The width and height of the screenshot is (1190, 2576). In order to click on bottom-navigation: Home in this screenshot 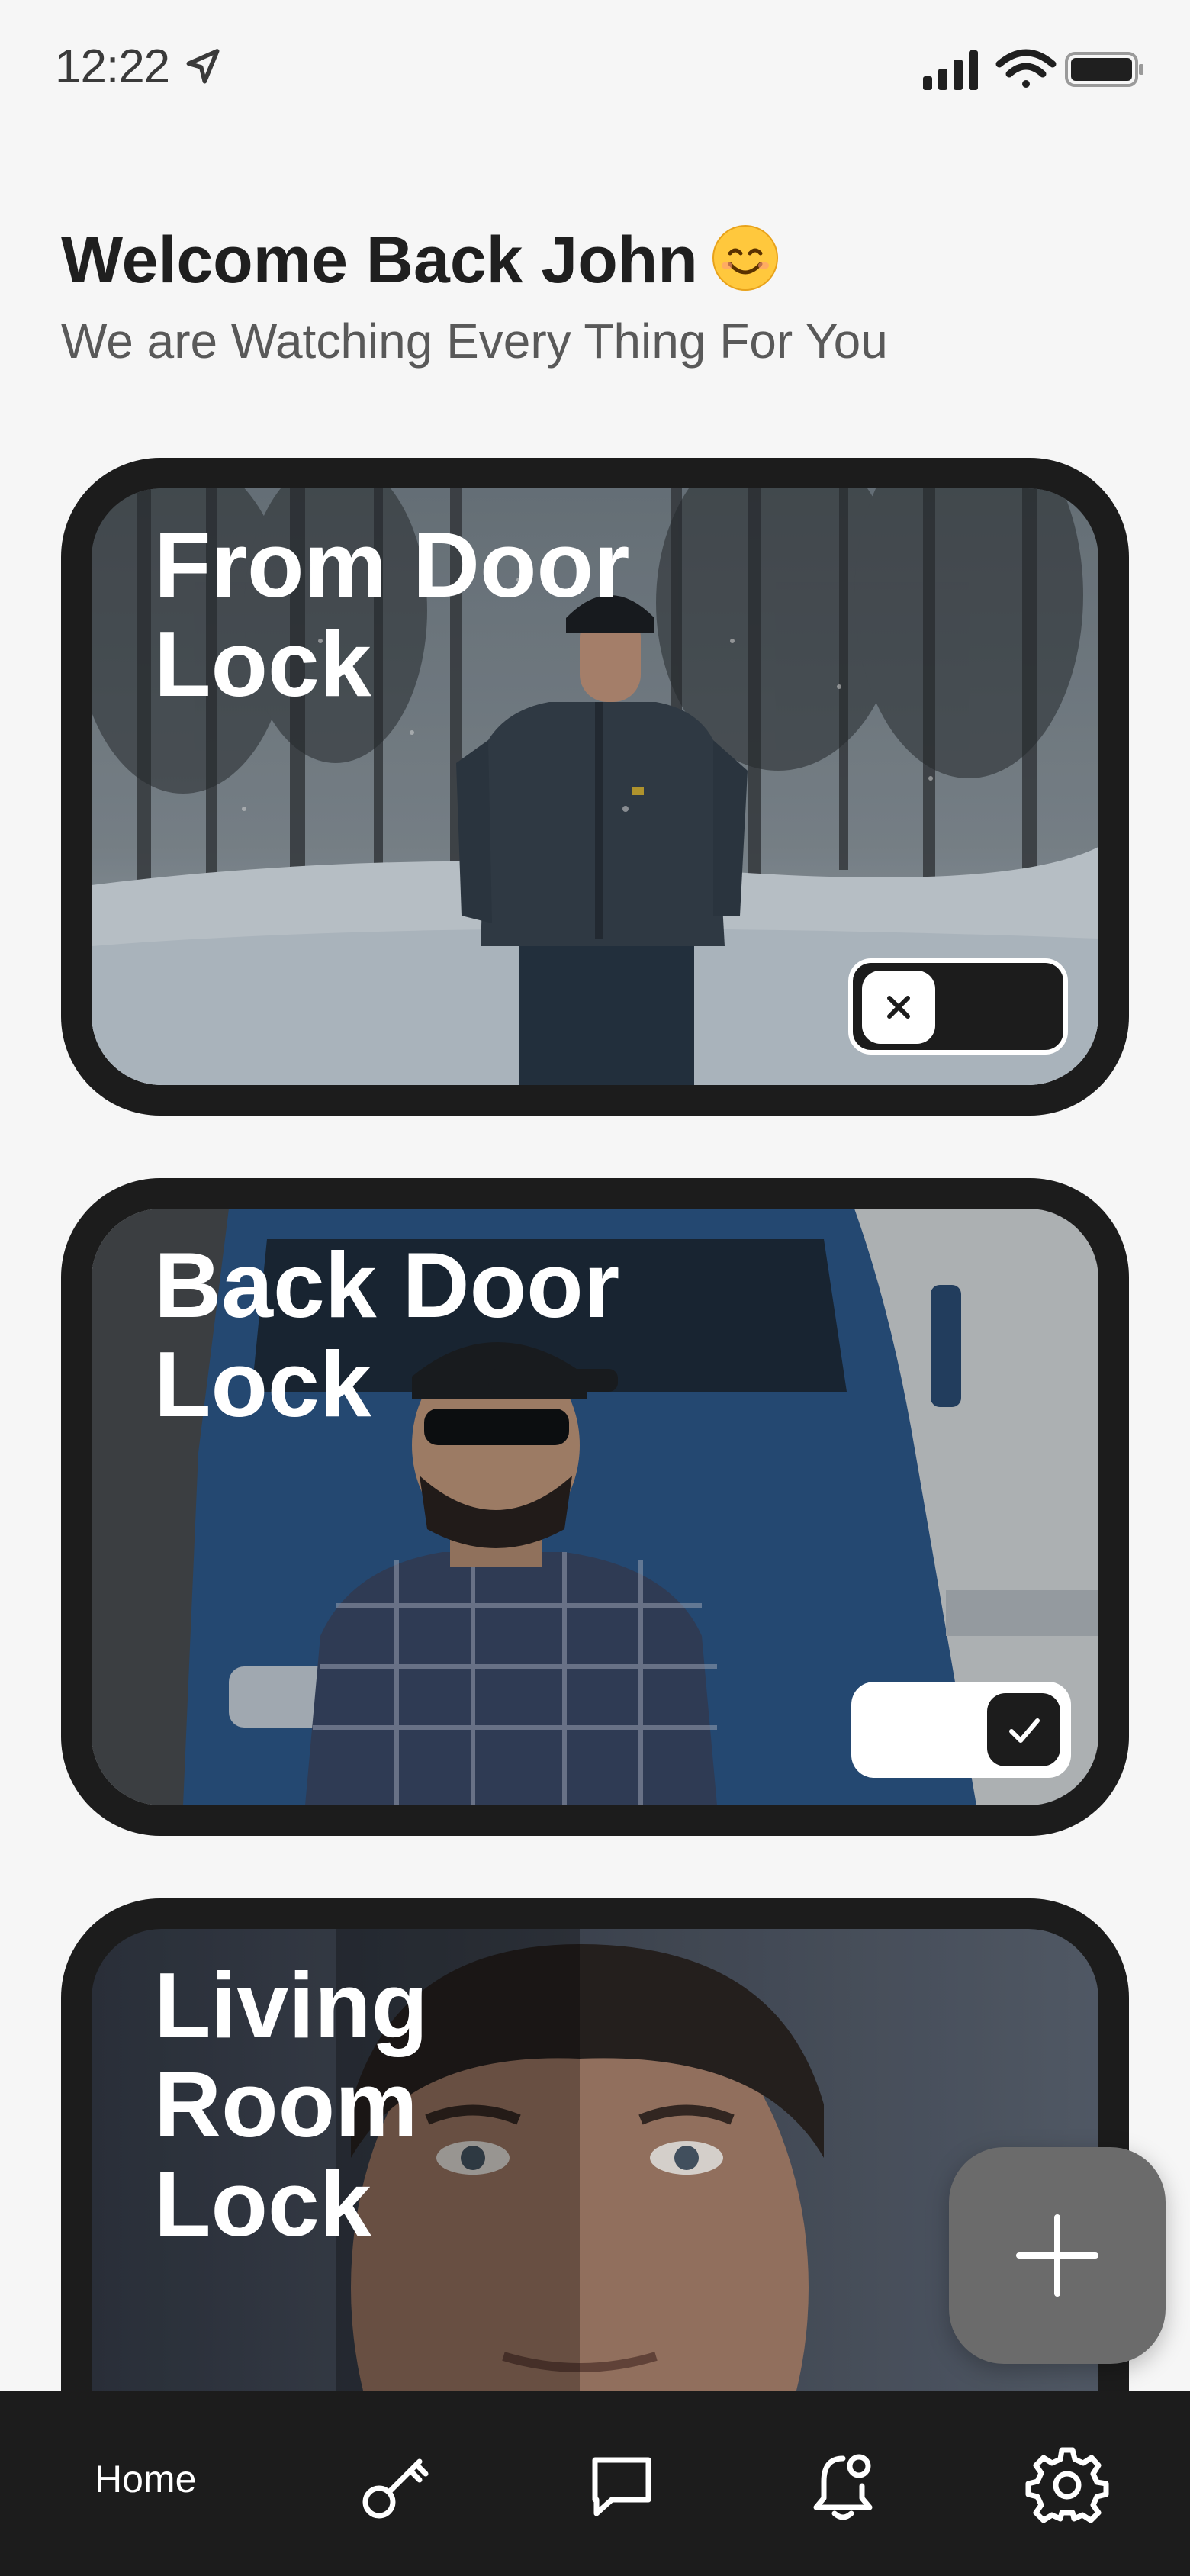, I will do `click(595, 2483)`.